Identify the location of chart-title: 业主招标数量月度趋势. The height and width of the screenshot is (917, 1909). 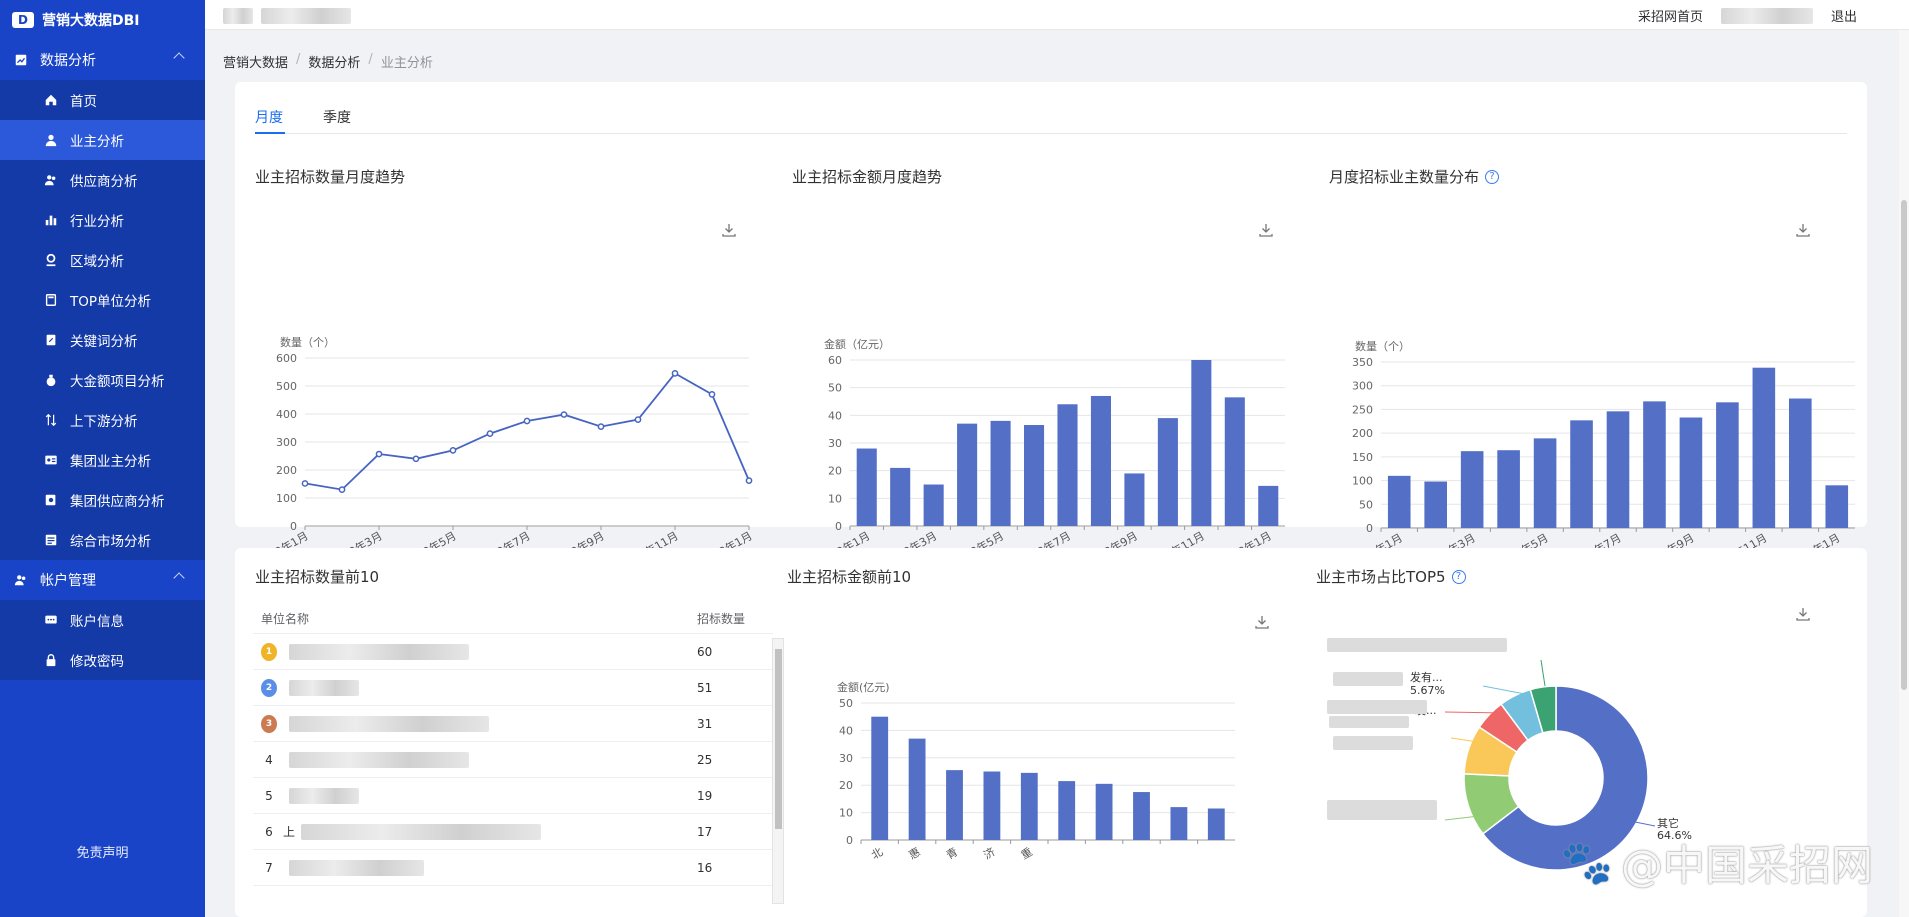
(330, 177).